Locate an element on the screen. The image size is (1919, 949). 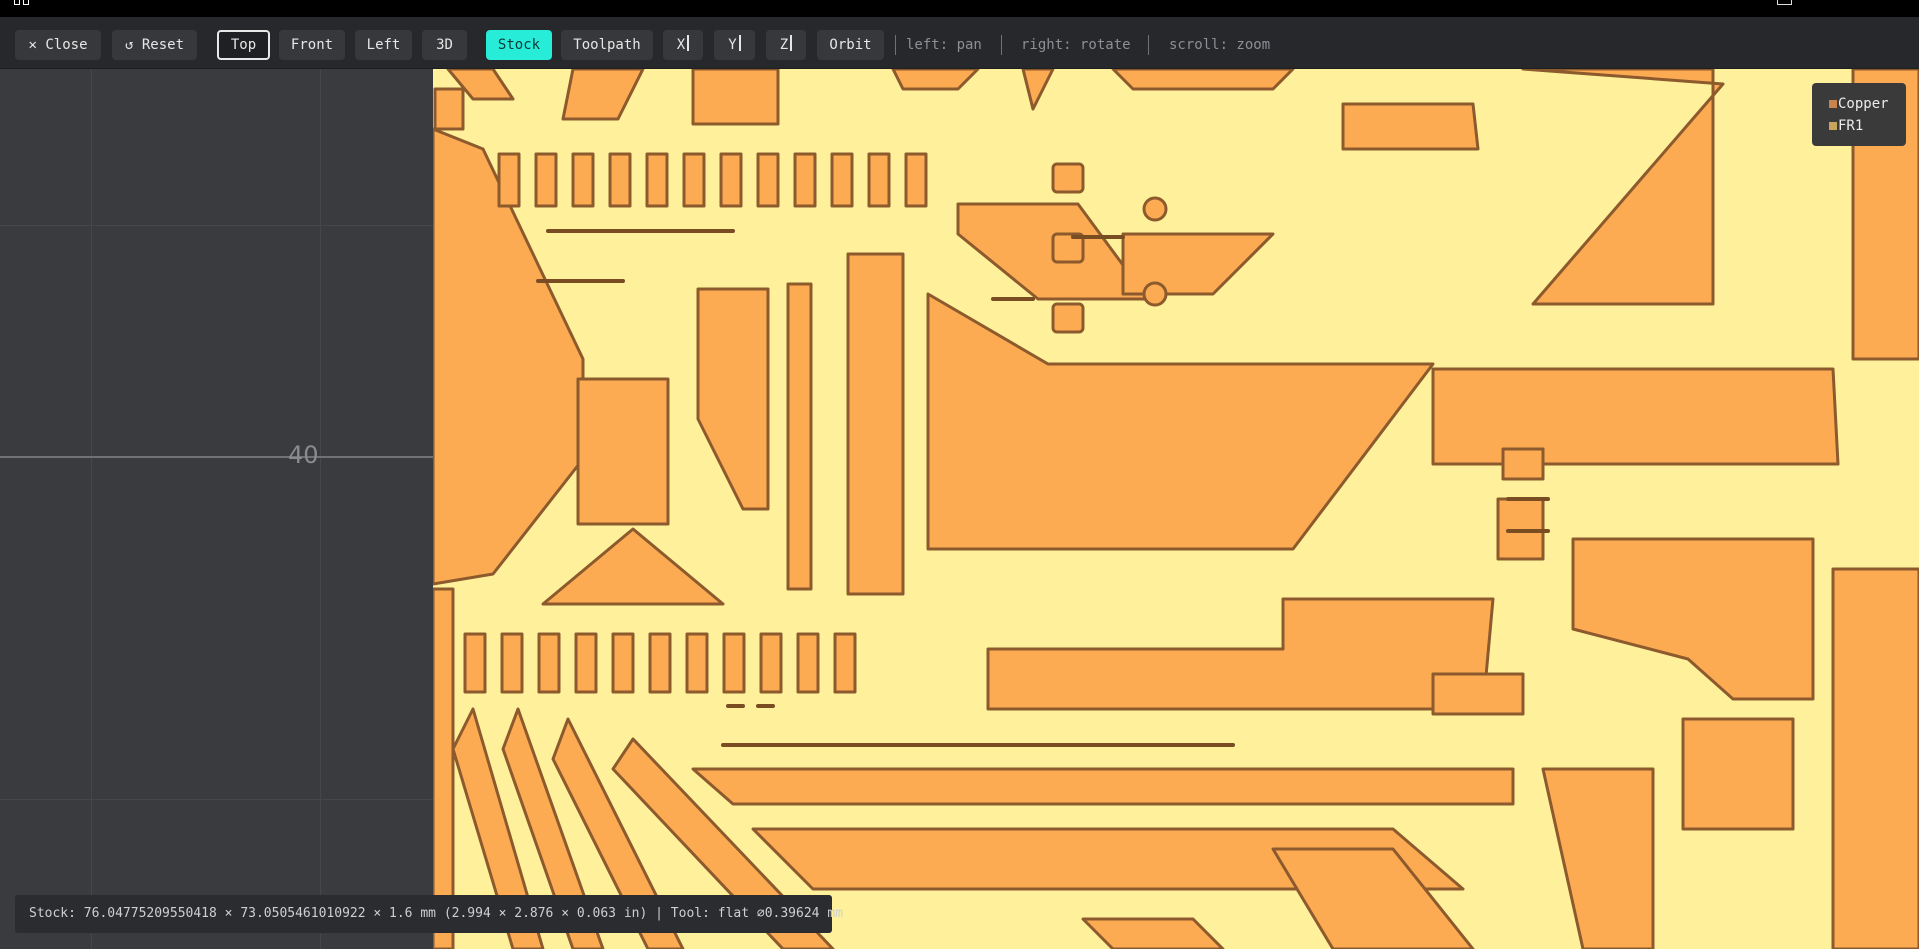
view-left-button: Left is located at coordinates (383, 45).